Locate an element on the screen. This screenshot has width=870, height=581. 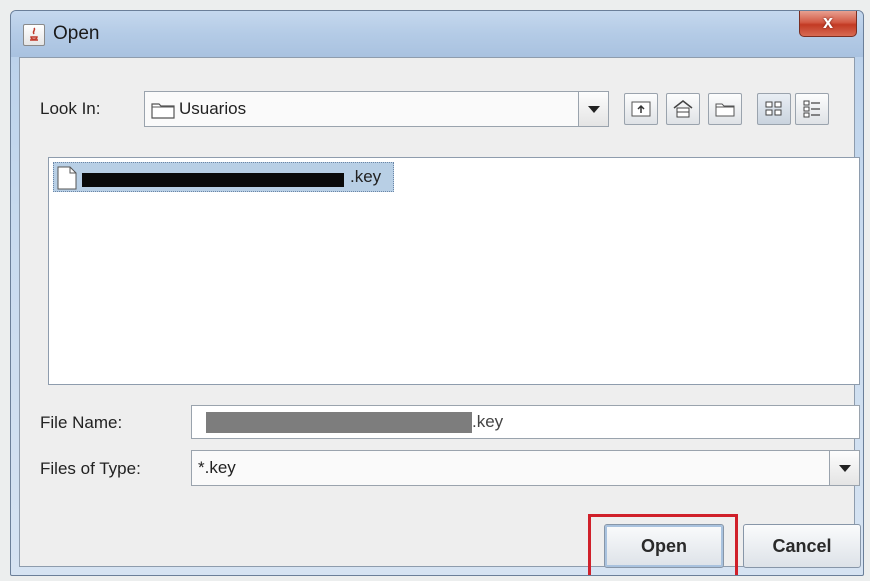
up-one-level-icon is located at coordinates (641, 109).